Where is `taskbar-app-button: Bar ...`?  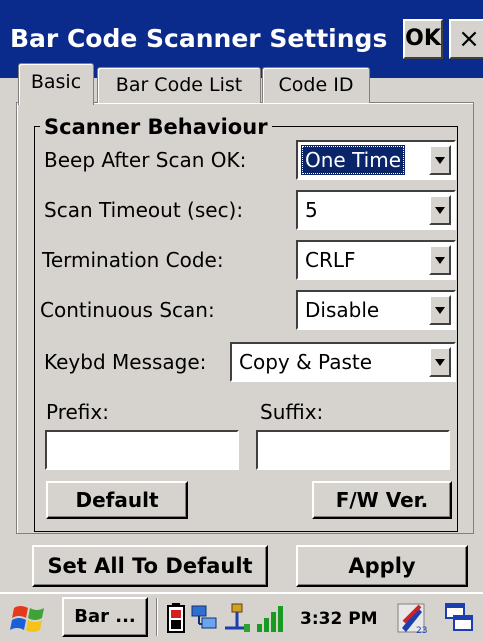 taskbar-app-button: Bar ... is located at coordinates (105, 617).